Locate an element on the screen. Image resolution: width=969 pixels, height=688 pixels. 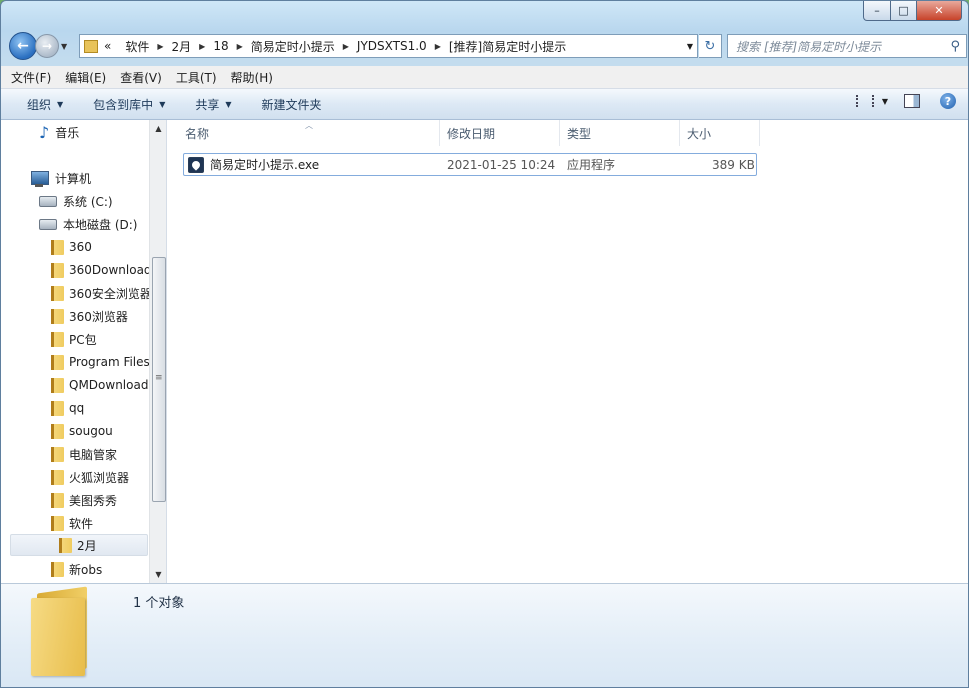
tree-item-selected-folder: 2月 is located at coordinates (79, 545).